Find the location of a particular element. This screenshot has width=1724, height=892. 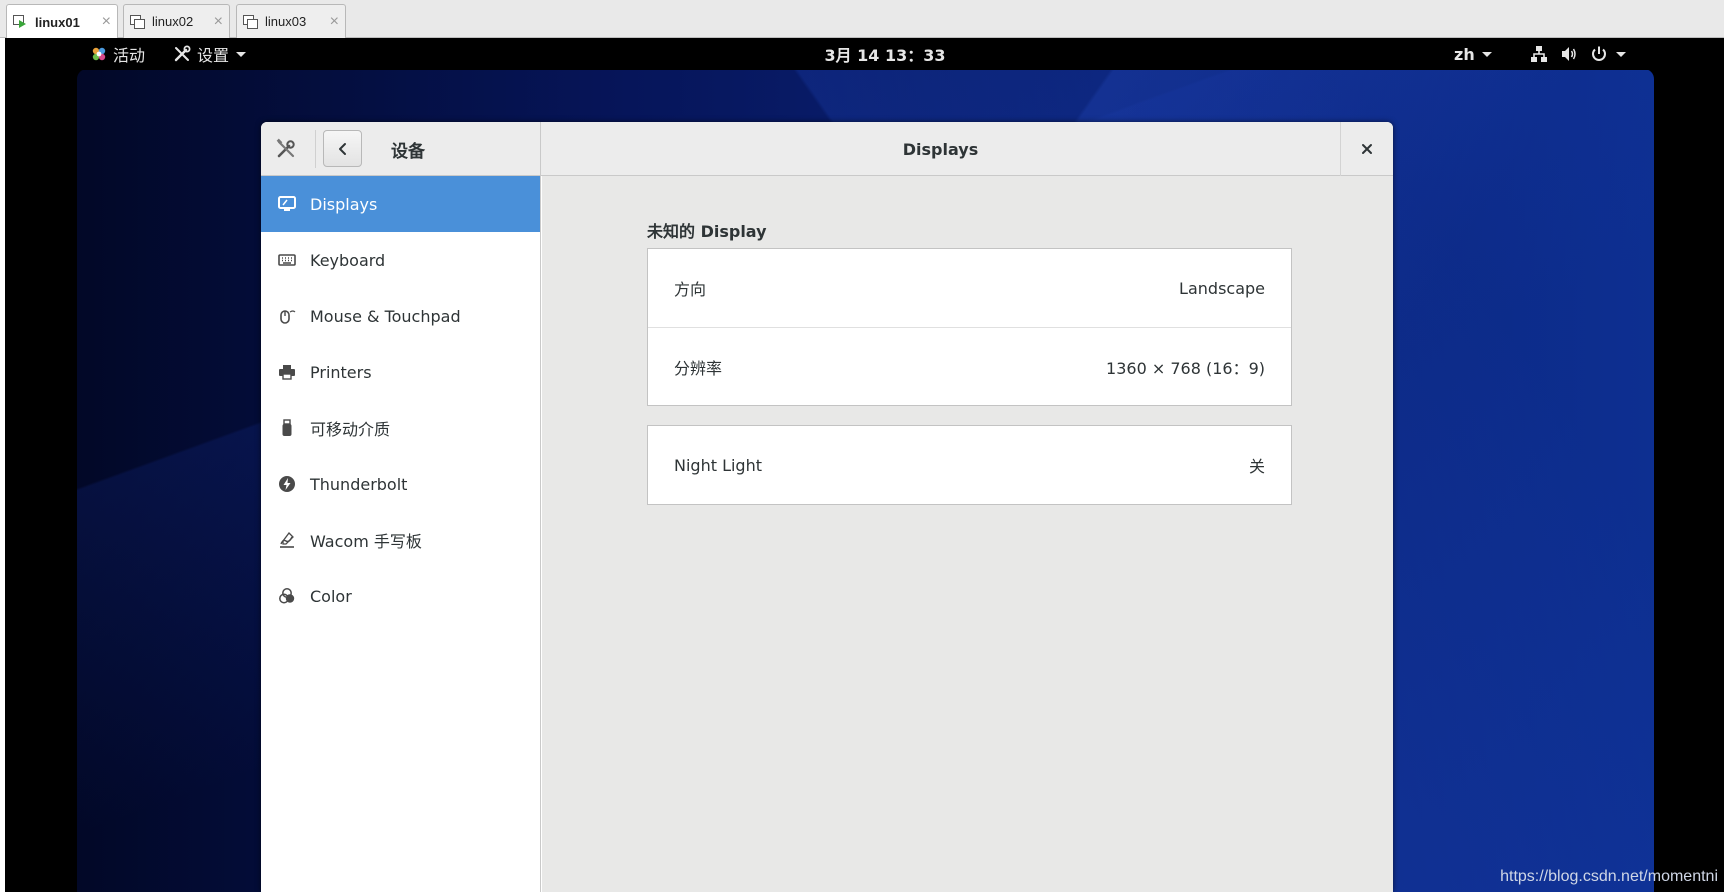

close-icon is located at coordinates (1367, 149).